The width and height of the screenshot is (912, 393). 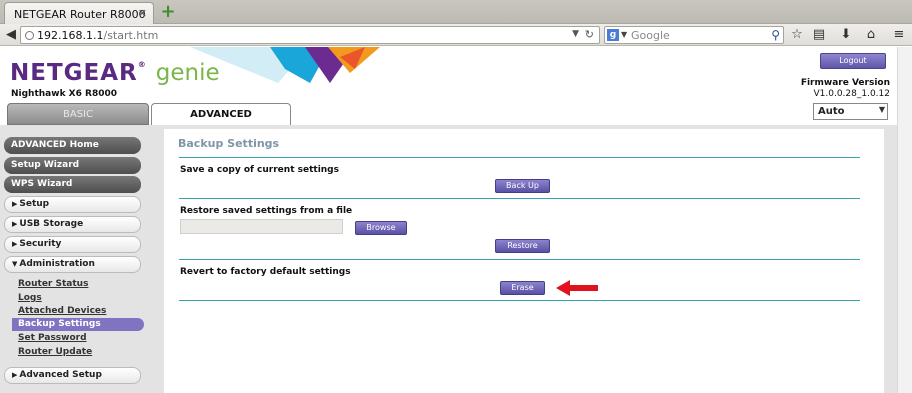 I want to click on downloads-icon: ⬇, so click(x=846, y=35).